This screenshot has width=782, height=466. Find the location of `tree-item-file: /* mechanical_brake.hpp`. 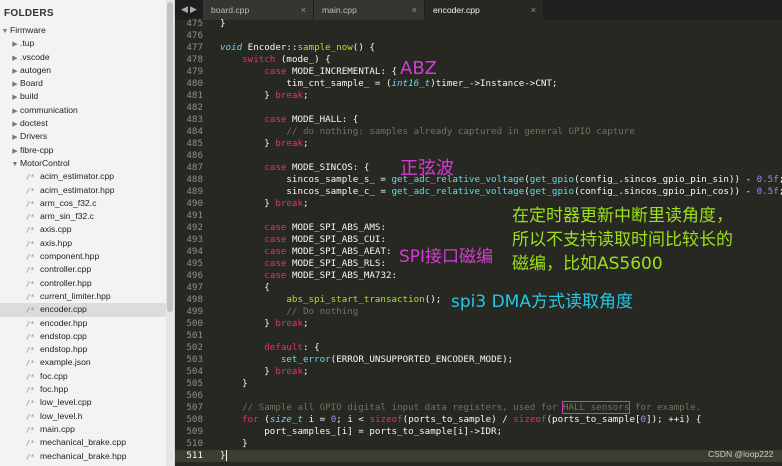

tree-item-file: /* mechanical_brake.hpp is located at coordinates (87, 456).